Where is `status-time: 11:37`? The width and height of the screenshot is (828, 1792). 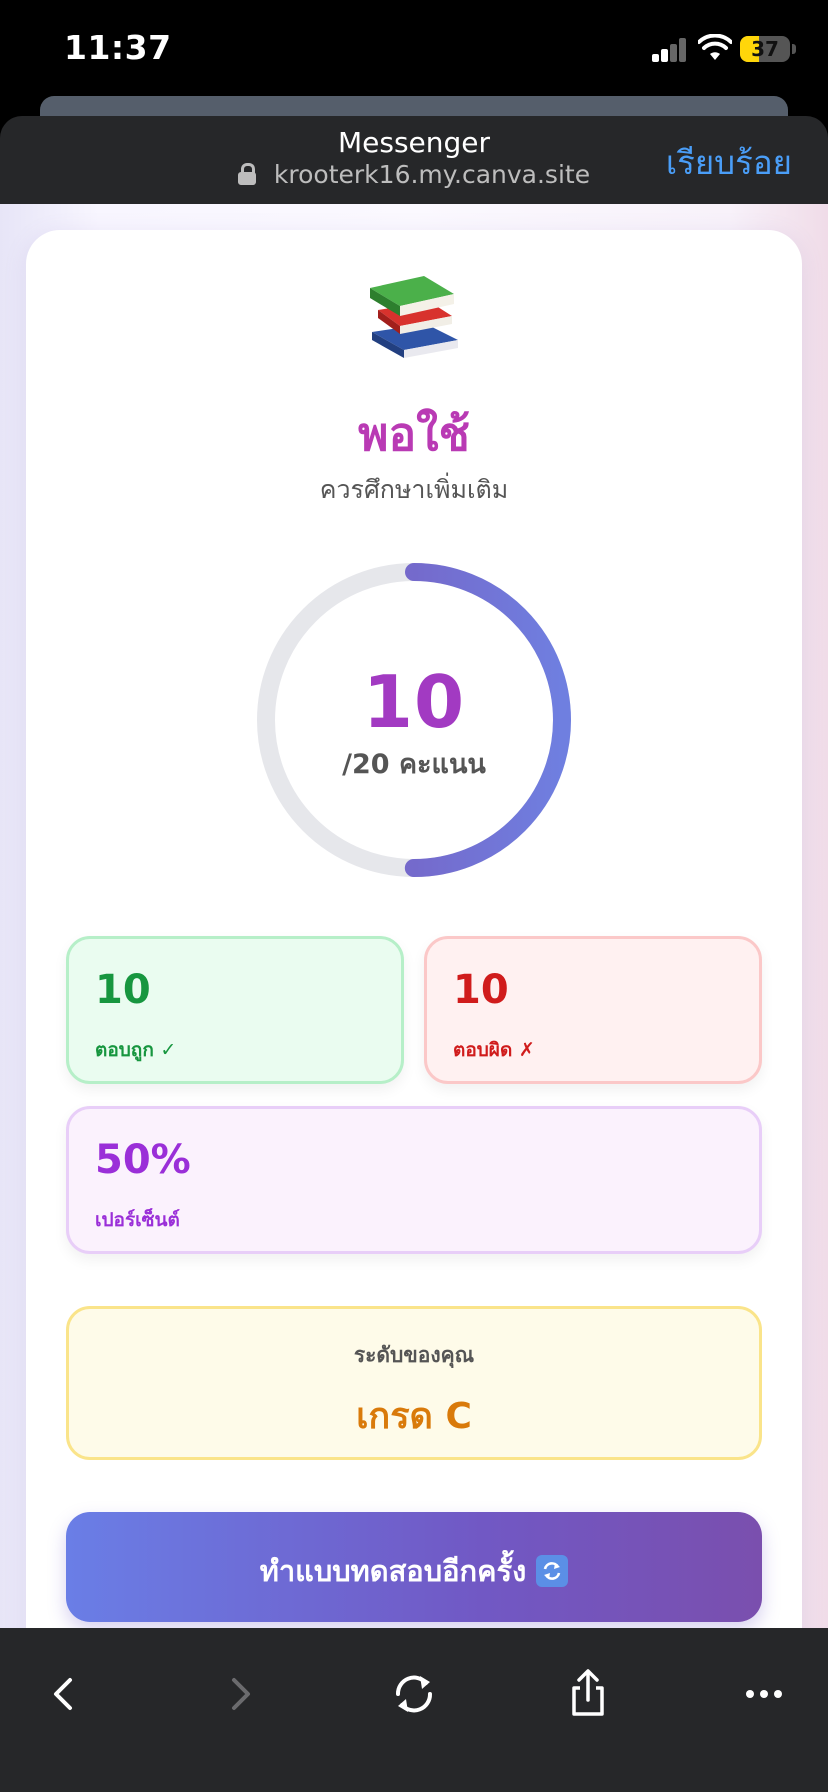
status-time: 11:37 is located at coordinates (118, 47).